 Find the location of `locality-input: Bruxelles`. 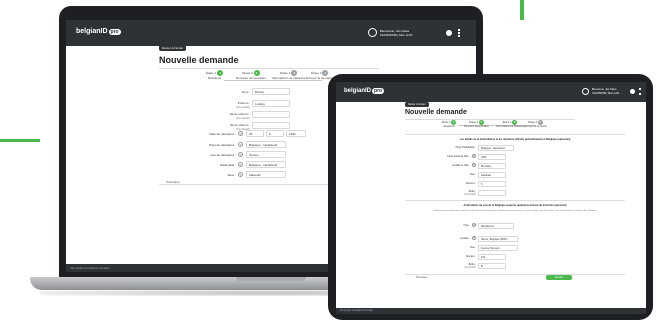

locality-input: Bruxelles is located at coordinates (492, 166).